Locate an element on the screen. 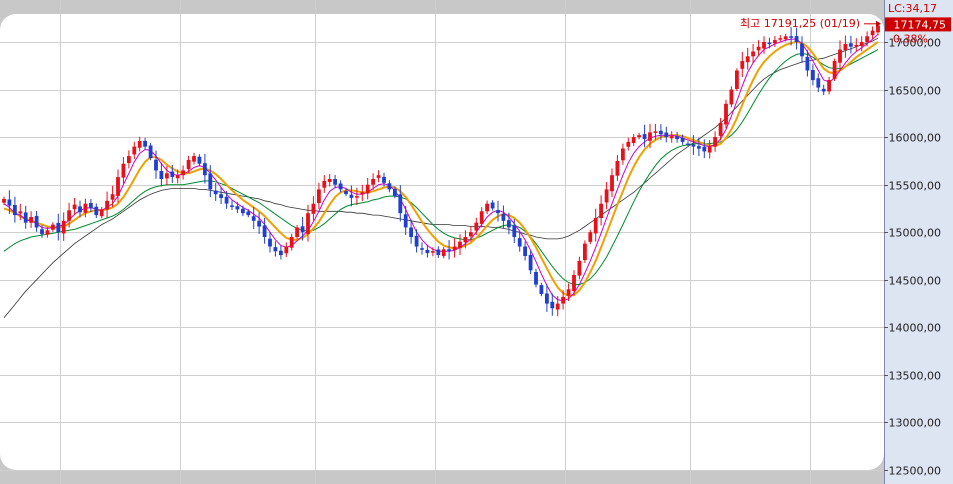 The height and width of the screenshot is (484, 953). change-pct-label: 0,38% is located at coordinates (910, 38).